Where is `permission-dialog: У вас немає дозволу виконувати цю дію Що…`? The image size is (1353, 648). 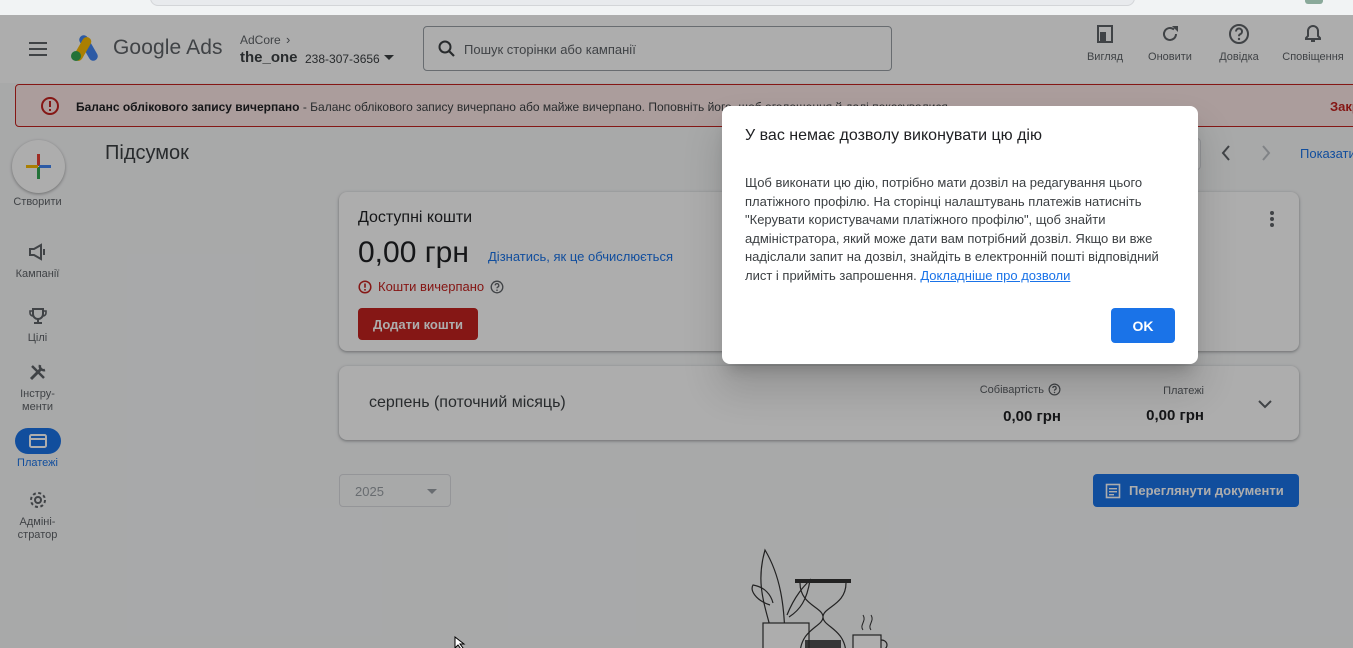
permission-dialog: У вас немає дозволу виконувати цю дію Що… is located at coordinates (960, 235).